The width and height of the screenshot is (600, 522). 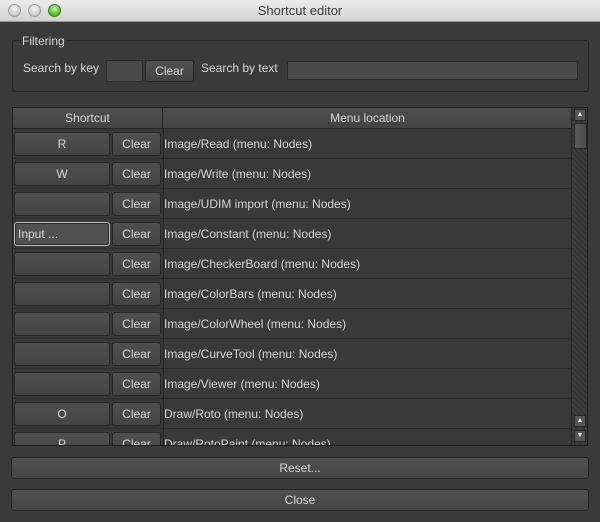 I want to click on title-bar: Shortcut editor, so click(x=300, y=11).